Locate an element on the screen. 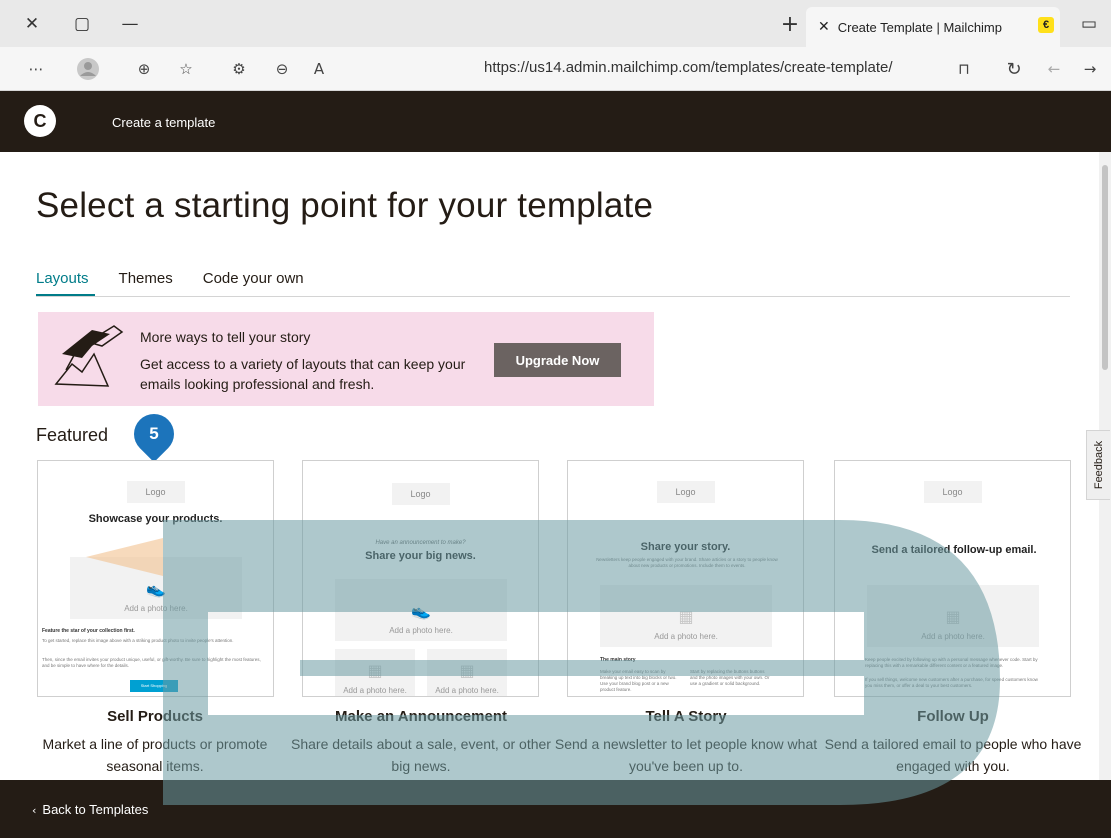  refresh-icon: ↻ is located at coordinates (1014, 69).